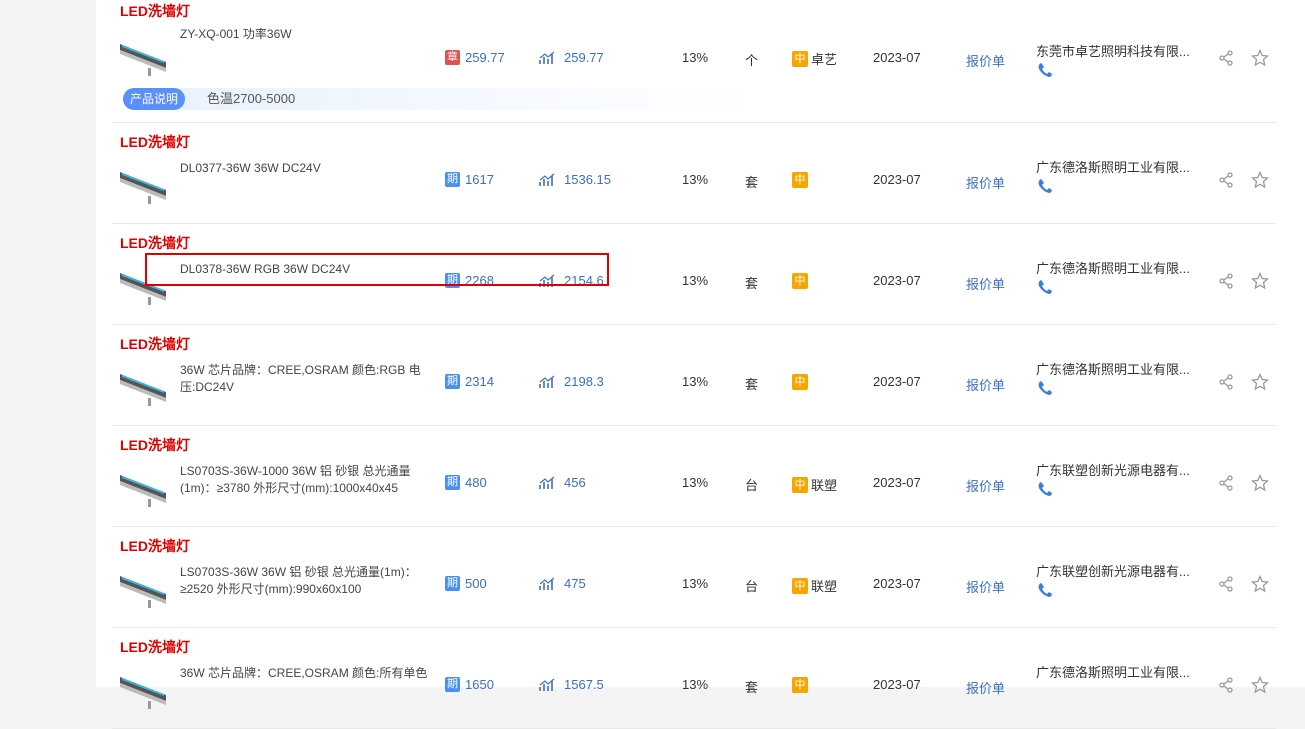 This screenshot has width=1305, height=729. What do you see at coordinates (571, 381) in the screenshot?
I see `price-trend: 2198.3` at bounding box center [571, 381].